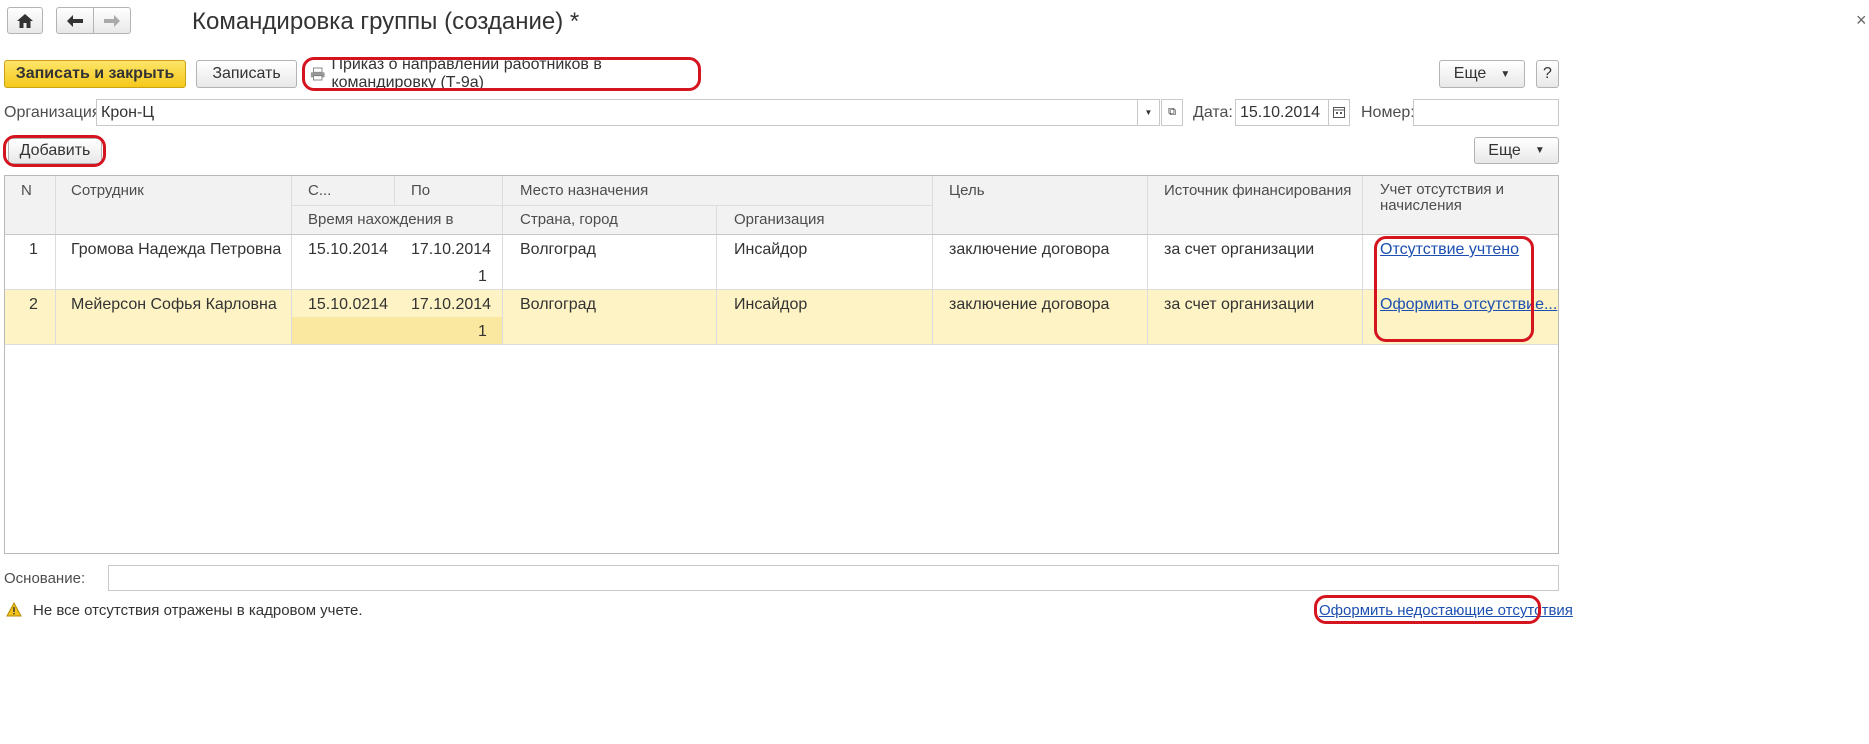  What do you see at coordinates (246, 74) in the screenshot?
I see `save-button: Записать` at bounding box center [246, 74].